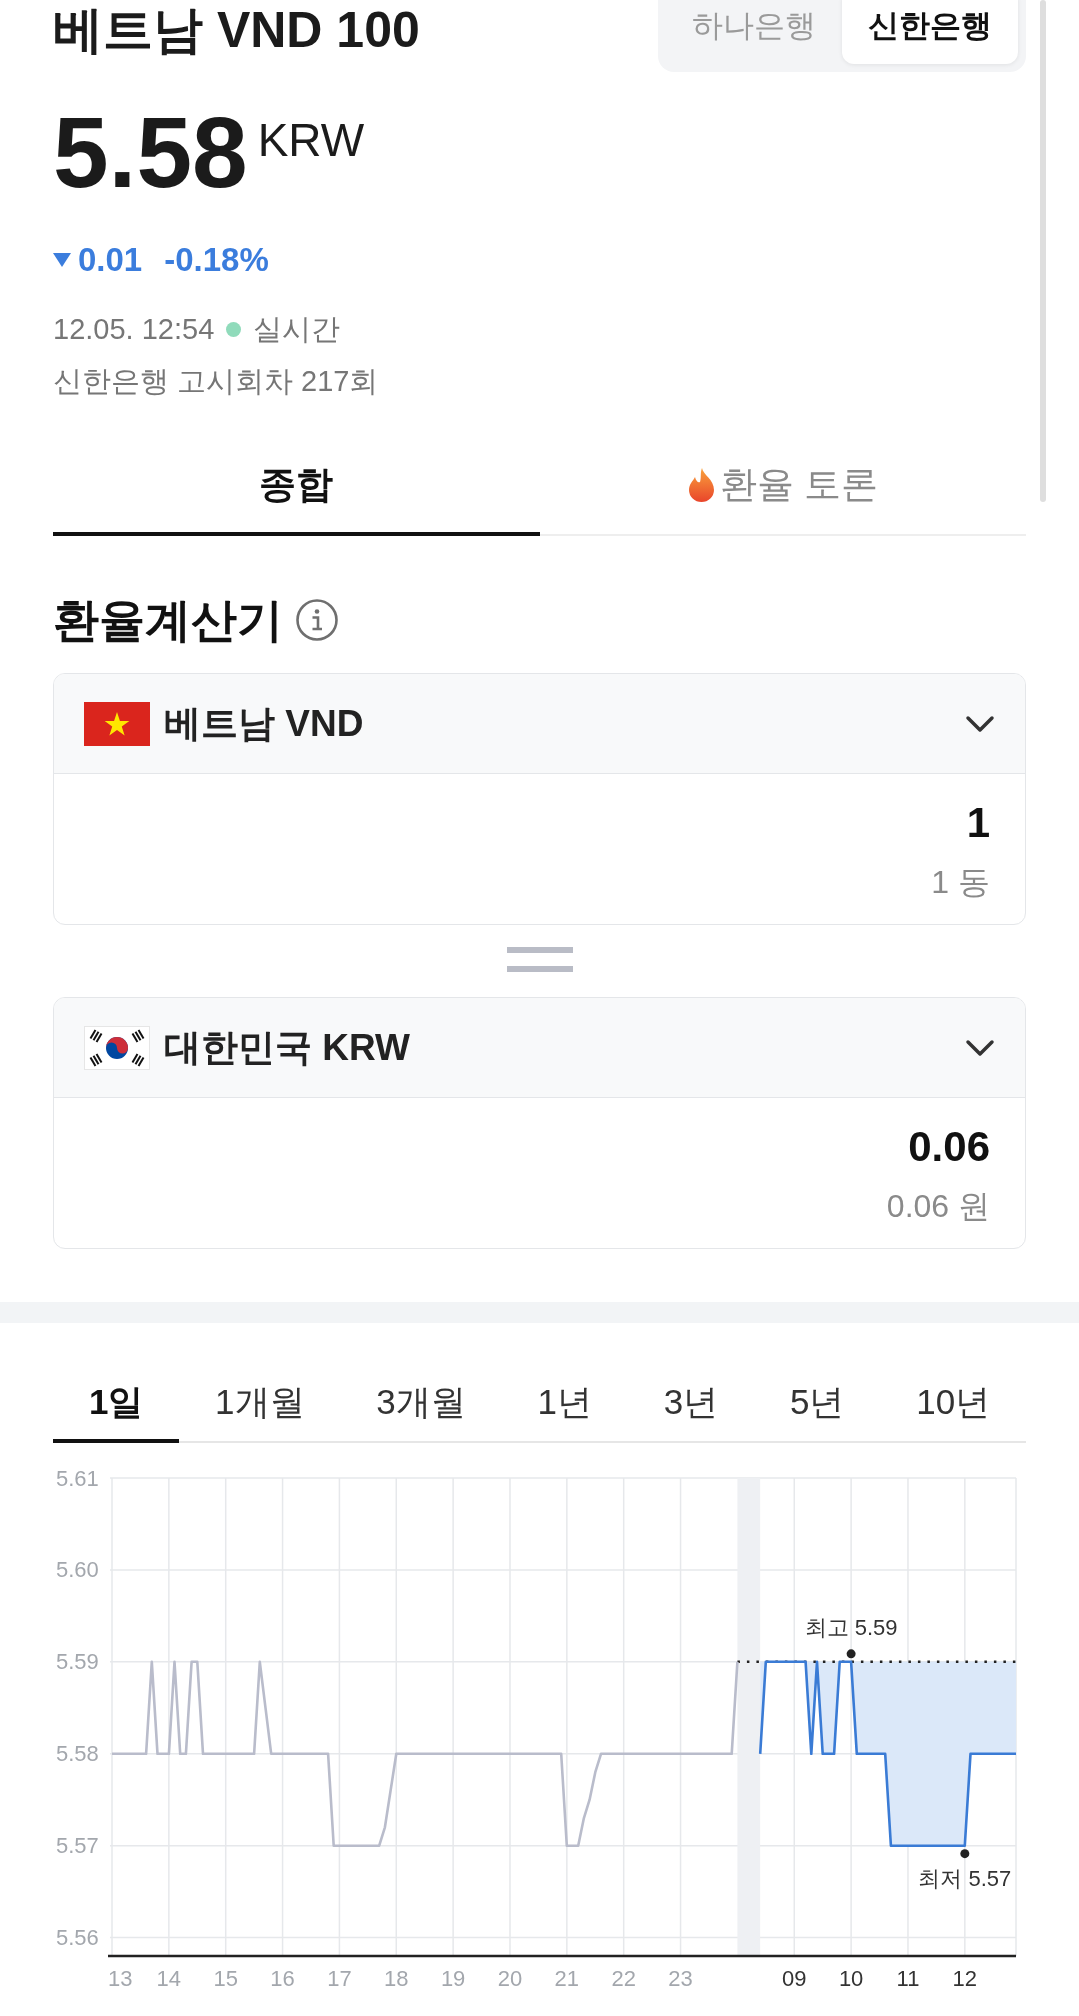  I want to click on y-axis-label: 5.61, so click(77, 1478).